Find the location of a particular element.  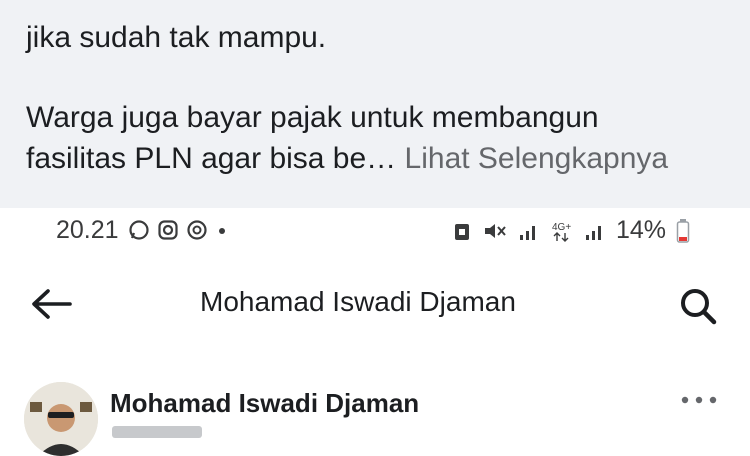

instagram-icon is located at coordinates (168, 230).